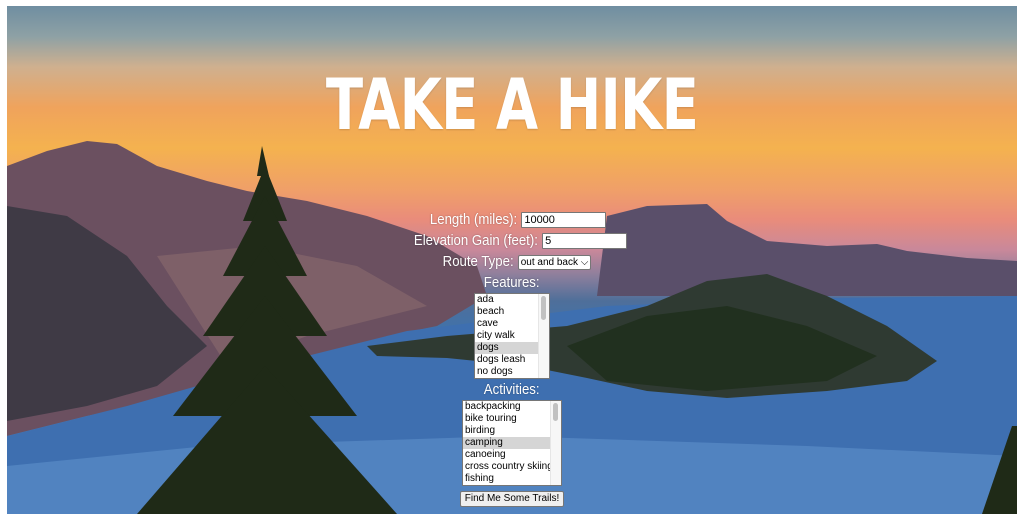  I want to click on activities-option: birding, so click(512, 431).